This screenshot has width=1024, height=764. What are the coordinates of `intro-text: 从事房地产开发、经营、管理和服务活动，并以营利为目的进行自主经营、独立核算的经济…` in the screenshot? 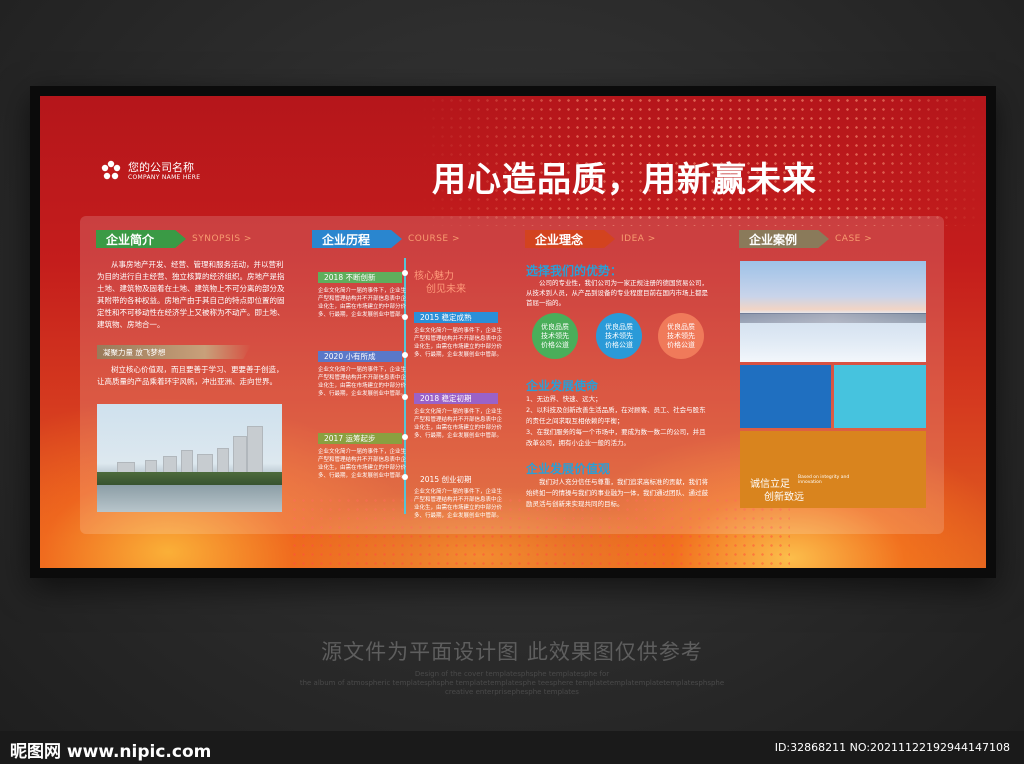 It's located at (191, 294).